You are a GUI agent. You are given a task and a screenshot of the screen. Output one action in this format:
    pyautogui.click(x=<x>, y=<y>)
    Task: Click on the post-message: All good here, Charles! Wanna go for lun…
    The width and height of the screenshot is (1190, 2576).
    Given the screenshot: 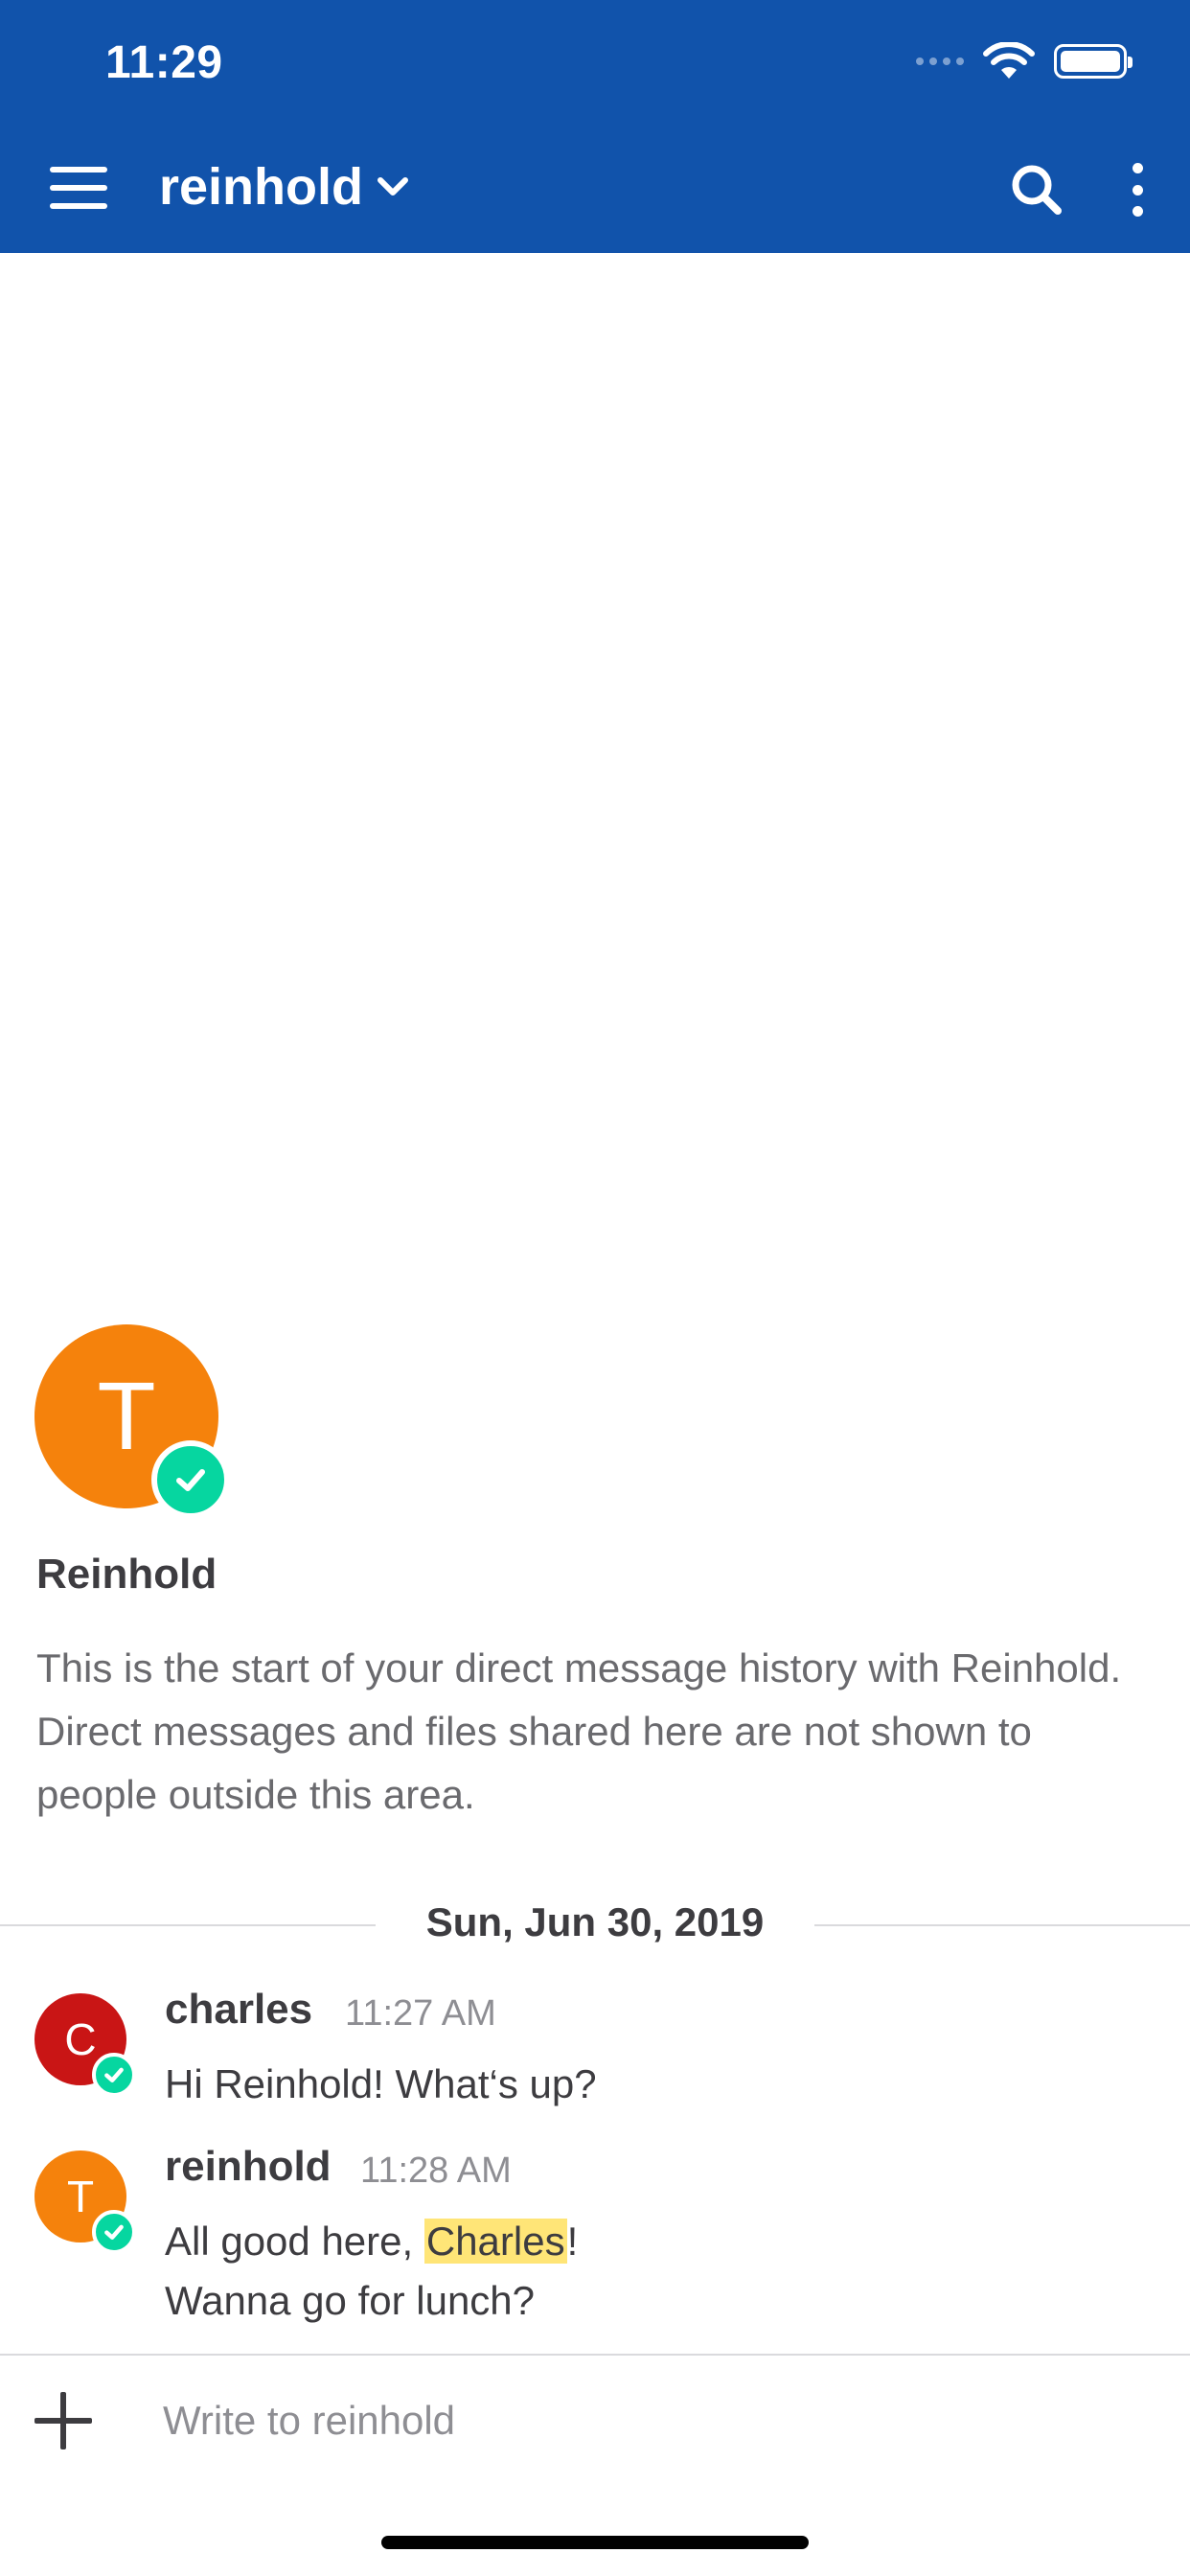 What is the action you would take?
    pyautogui.click(x=372, y=2271)
    